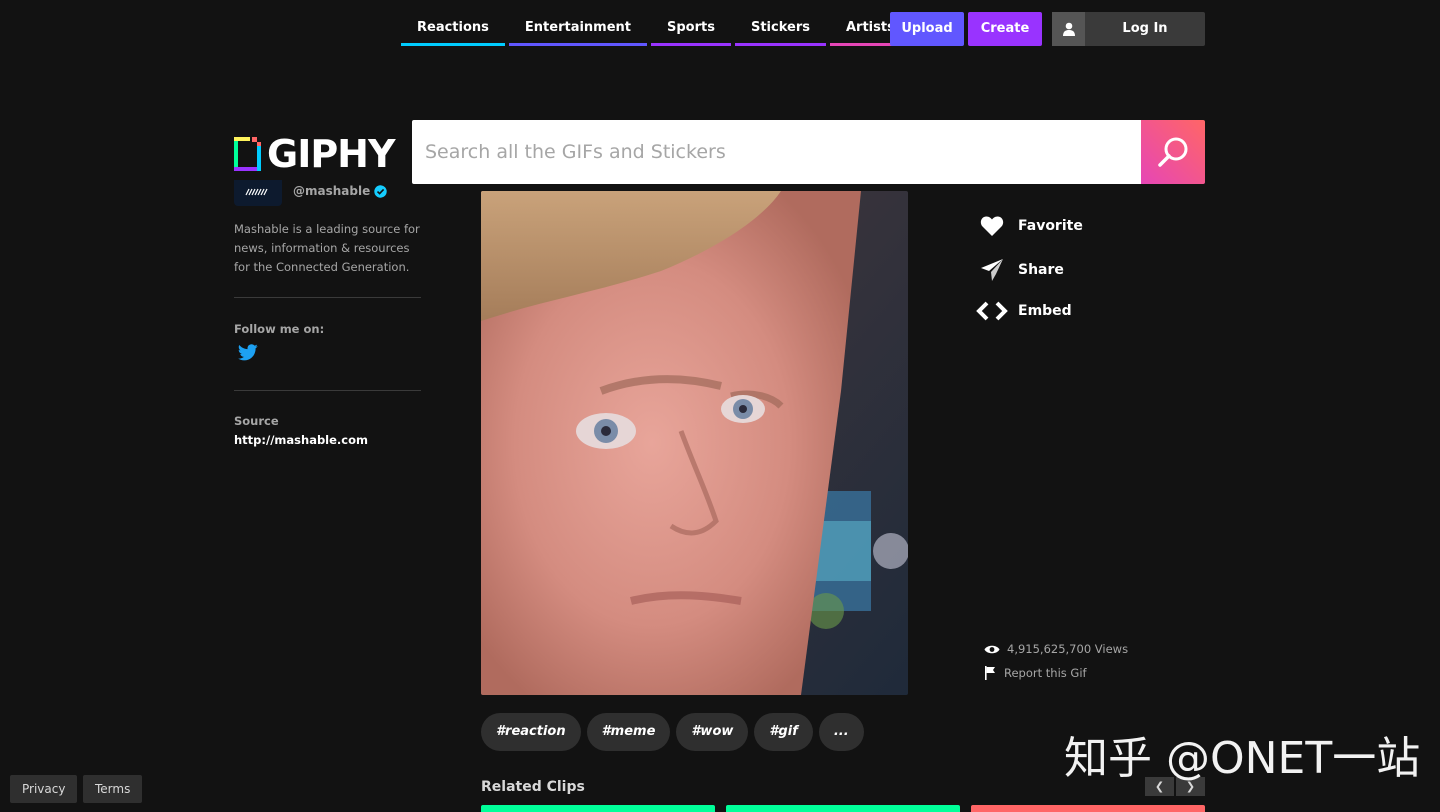 The width and height of the screenshot is (1440, 812). I want to click on code-icon, so click(992, 311).